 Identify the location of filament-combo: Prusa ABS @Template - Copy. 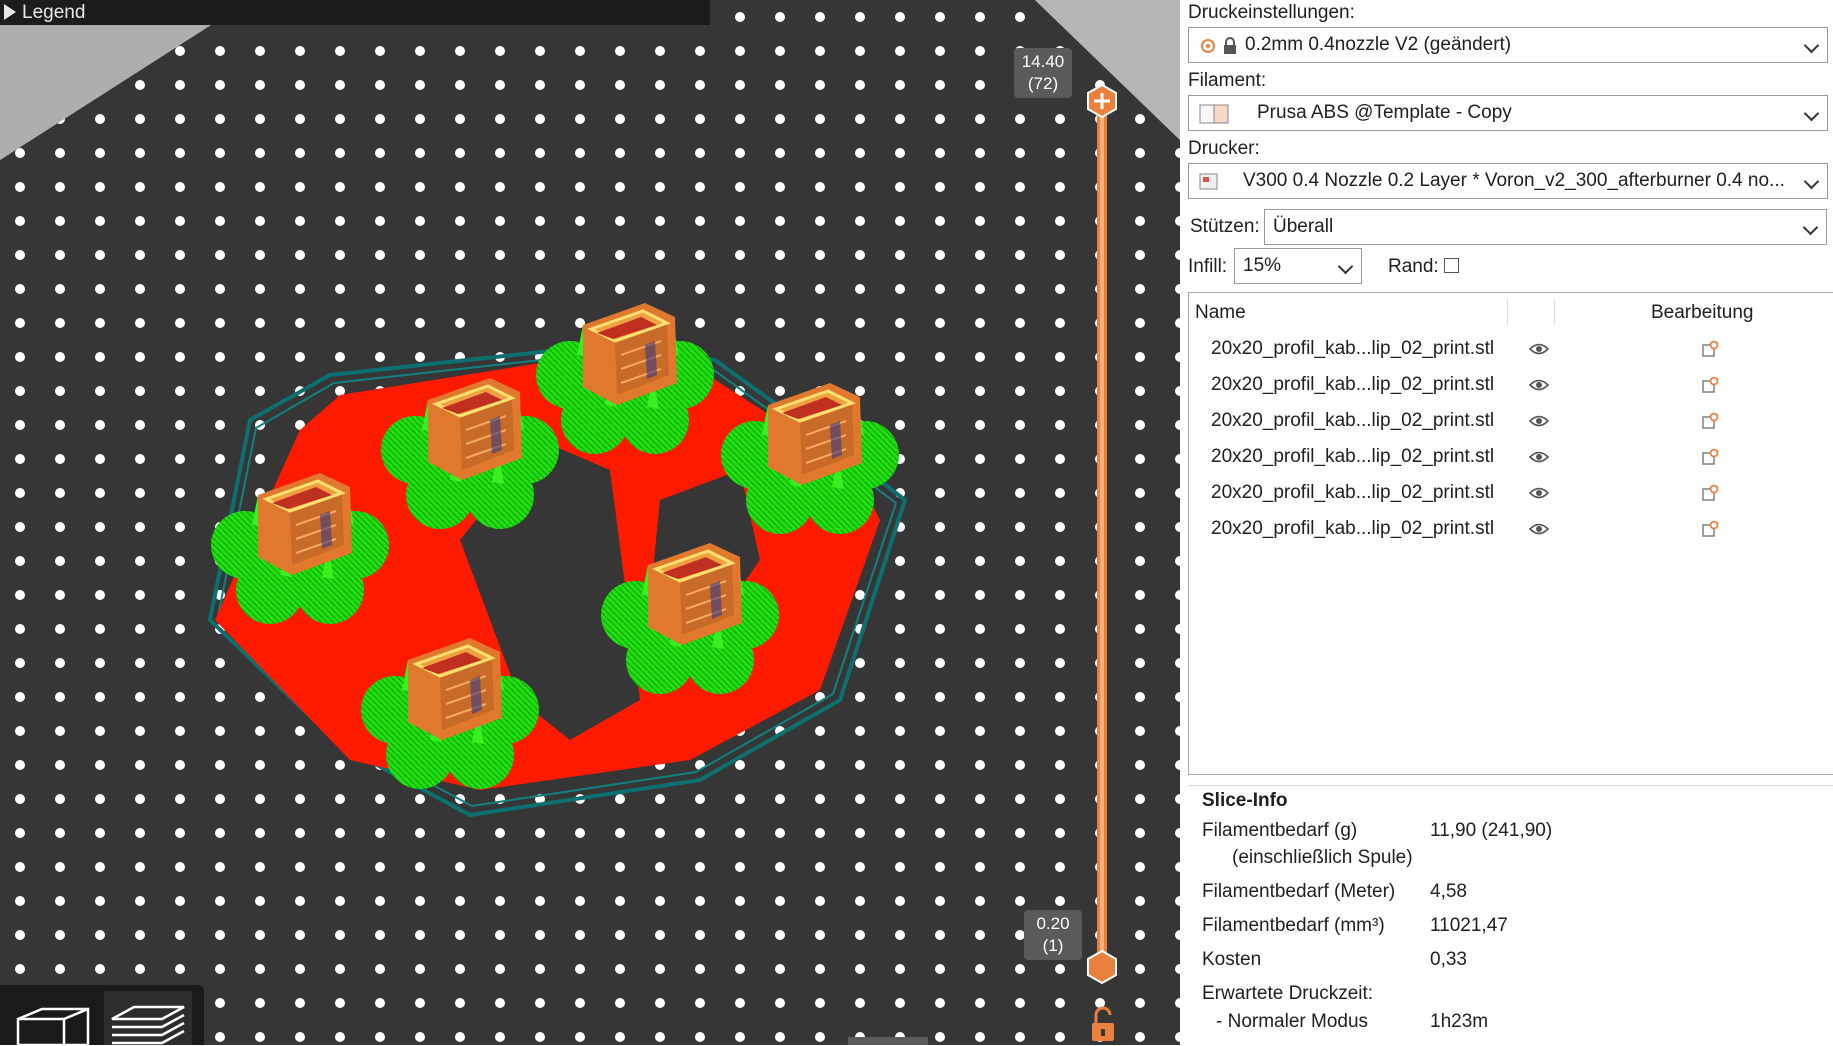
(1508, 113).